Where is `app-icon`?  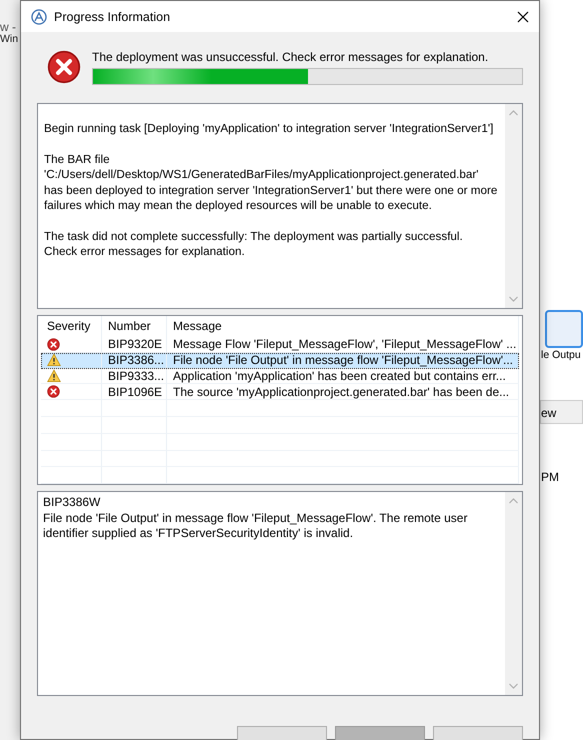
app-icon is located at coordinates (39, 16).